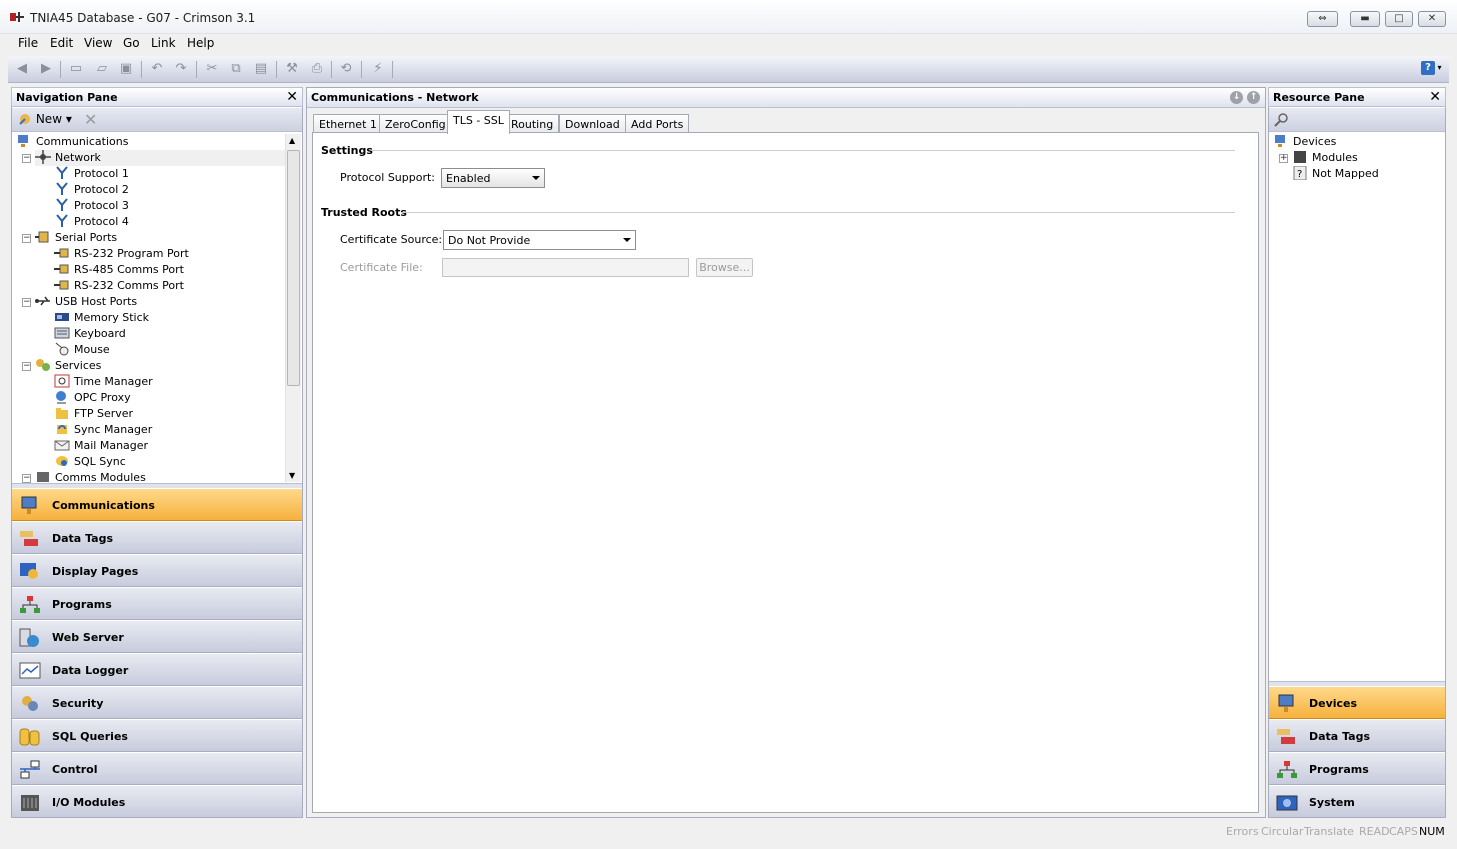 This screenshot has width=1457, height=849. Describe the element at coordinates (101, 446) in the screenshot. I see `tree-item-mail-manager: Mail Manager` at that location.